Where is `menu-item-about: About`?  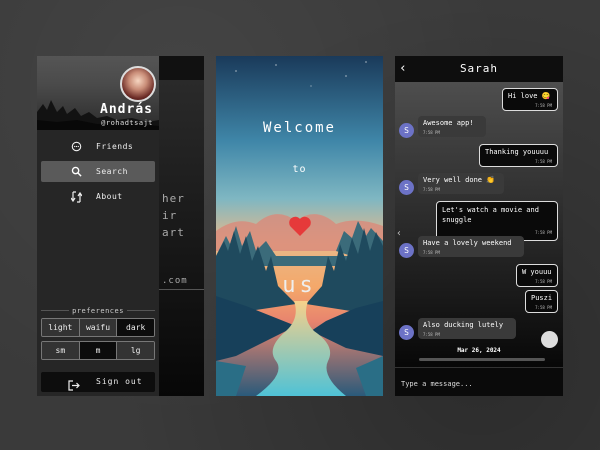 menu-item-about: About is located at coordinates (98, 196).